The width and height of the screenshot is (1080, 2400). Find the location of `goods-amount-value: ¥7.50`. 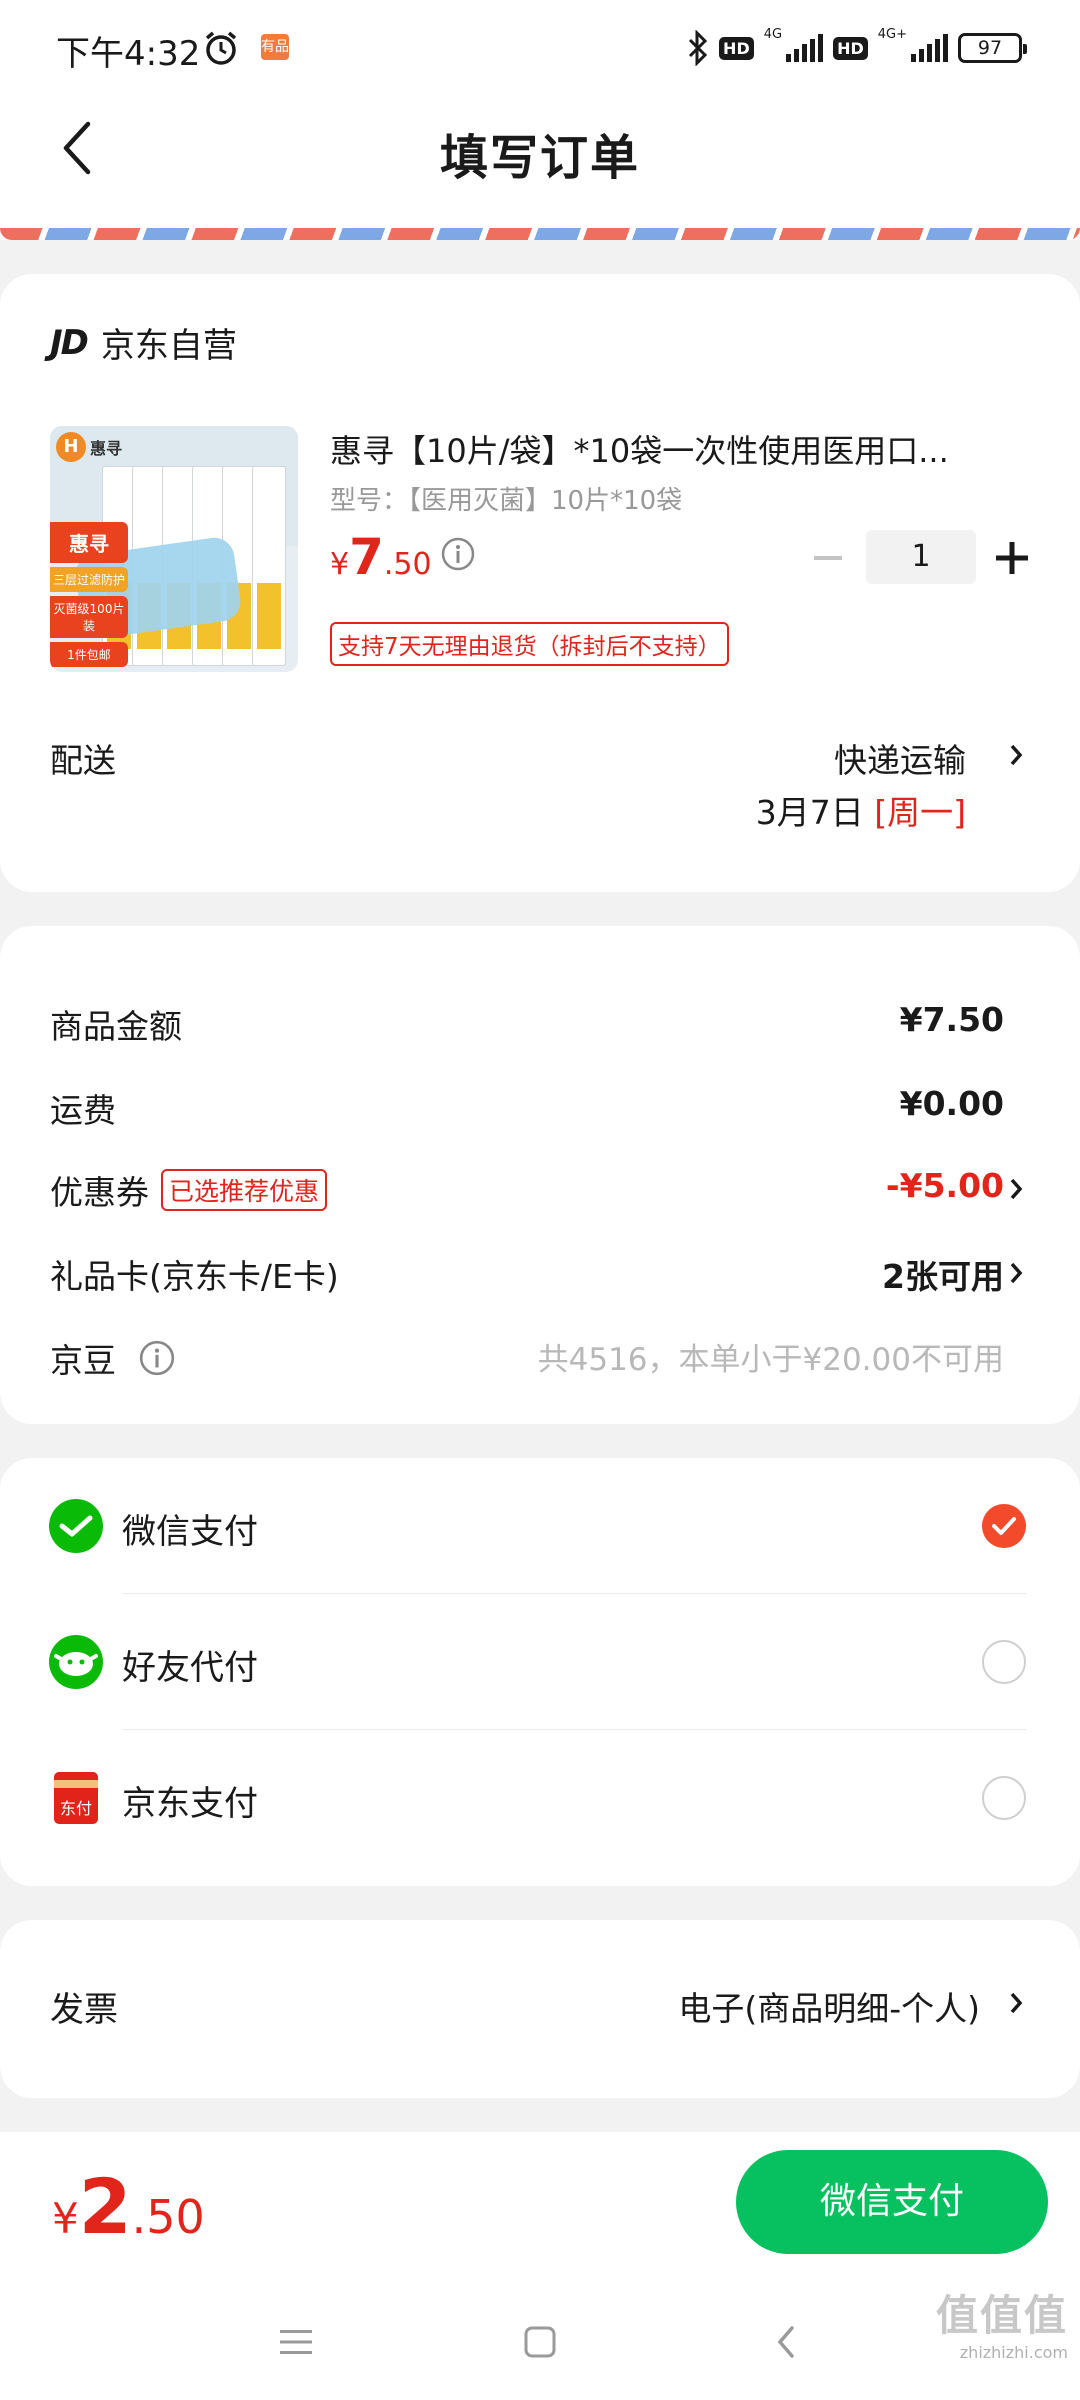

goods-amount-value: ¥7.50 is located at coordinates (951, 1019).